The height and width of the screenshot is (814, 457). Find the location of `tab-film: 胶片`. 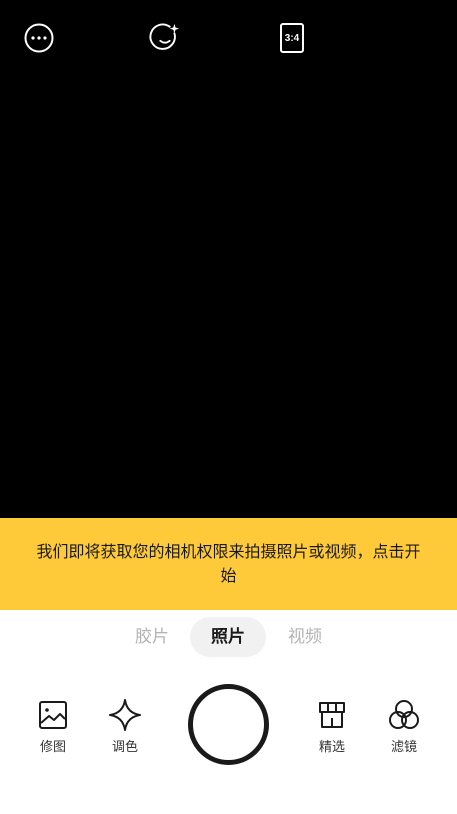

tab-film: 胶片 is located at coordinates (152, 637).